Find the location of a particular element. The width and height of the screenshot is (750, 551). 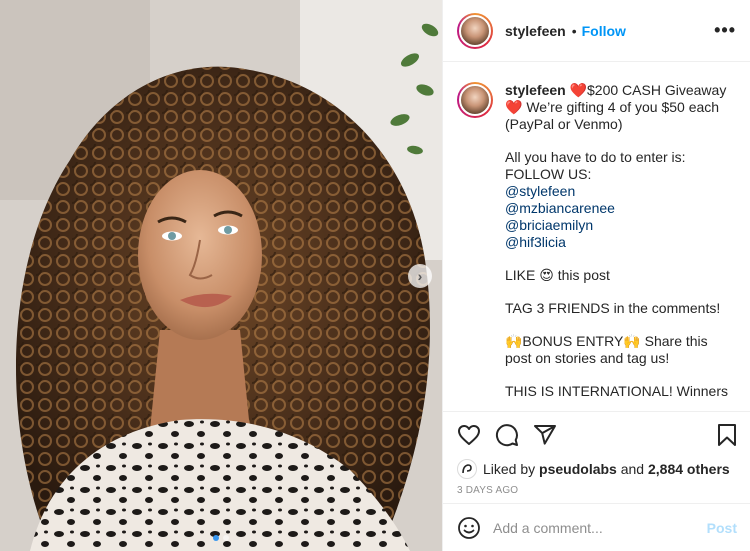

likes-others-link: 2,884 others is located at coordinates (689, 469).